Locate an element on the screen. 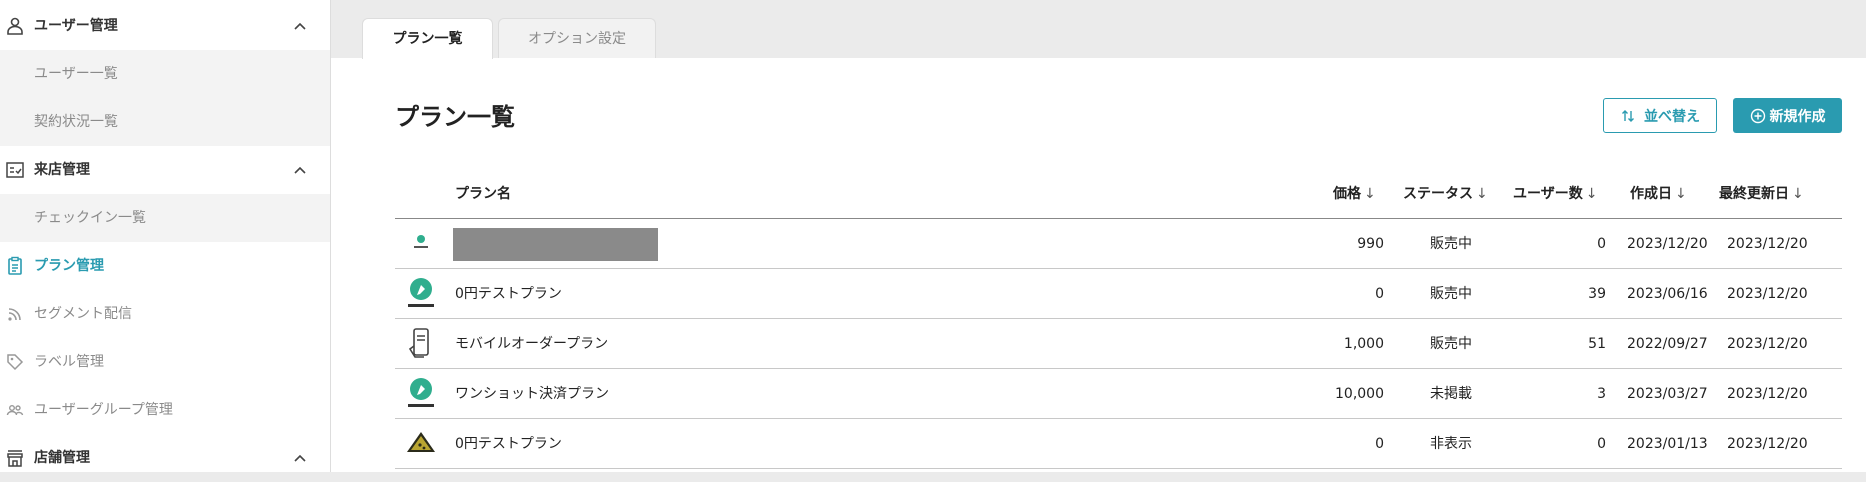 This screenshot has height=482, width=1866. cell-status: 非表示 is located at coordinates (1451, 444).